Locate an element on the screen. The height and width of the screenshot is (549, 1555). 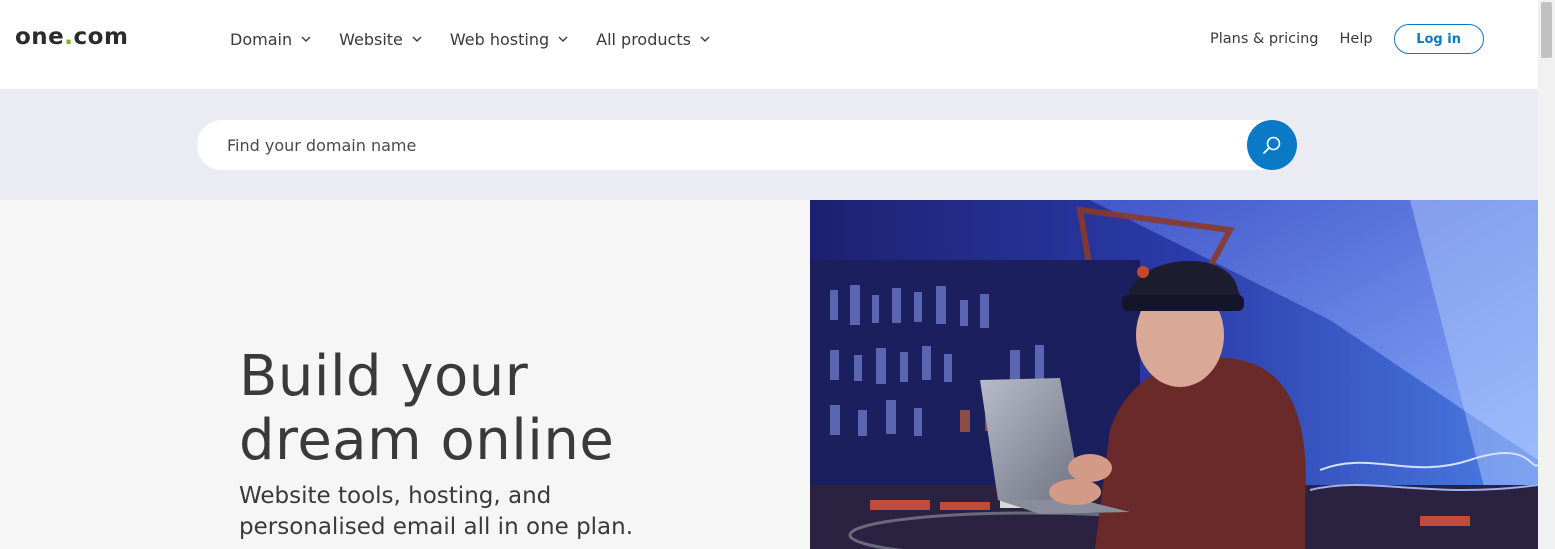
hero-subtitle-line: Website tools, hosting, and is located at coordinates (395, 496).